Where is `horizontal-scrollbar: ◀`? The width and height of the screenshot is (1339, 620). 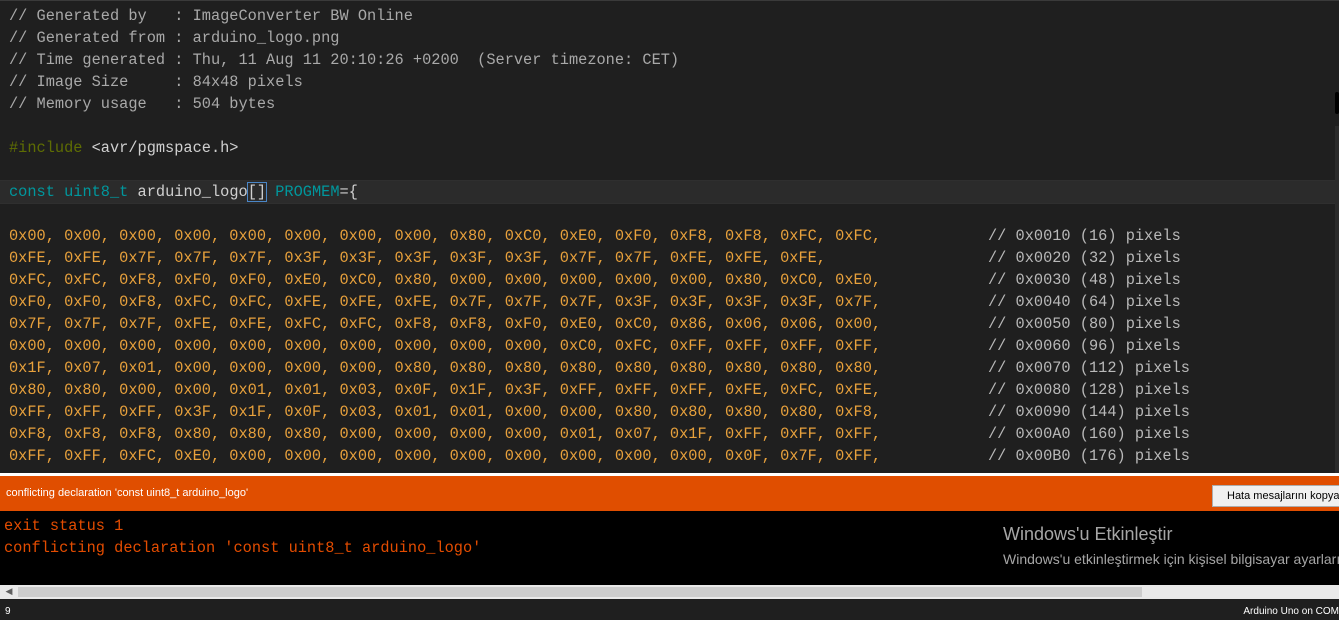 horizontal-scrollbar: ◀ is located at coordinates (669, 592).